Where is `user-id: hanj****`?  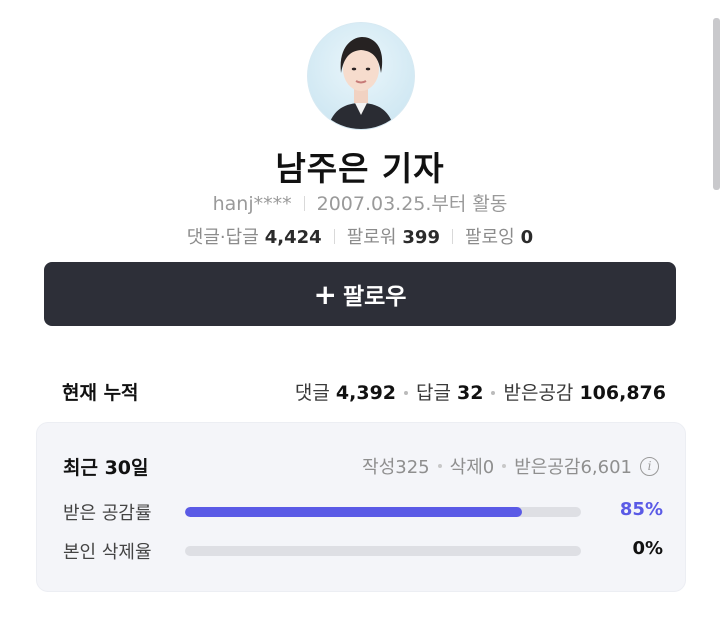
user-id: hanj**** is located at coordinates (252, 204).